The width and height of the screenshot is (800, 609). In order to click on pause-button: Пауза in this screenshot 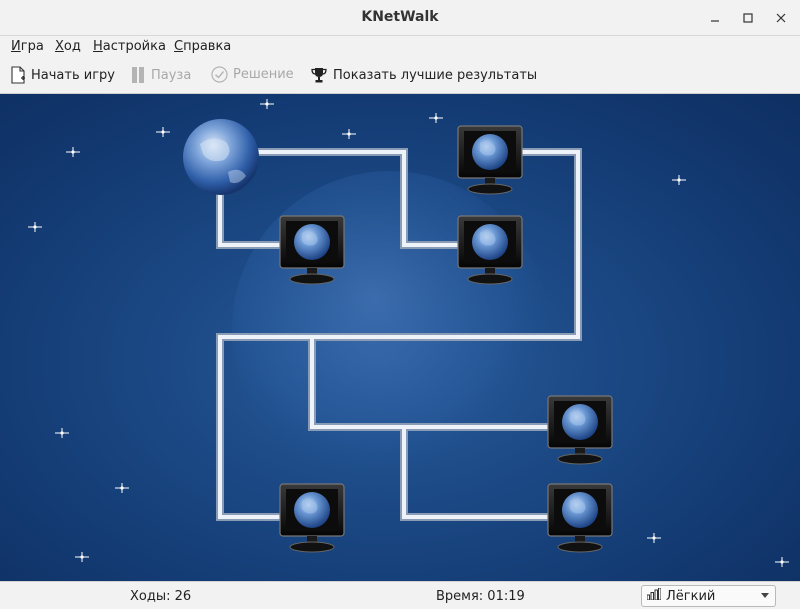, I will do `click(160, 75)`.